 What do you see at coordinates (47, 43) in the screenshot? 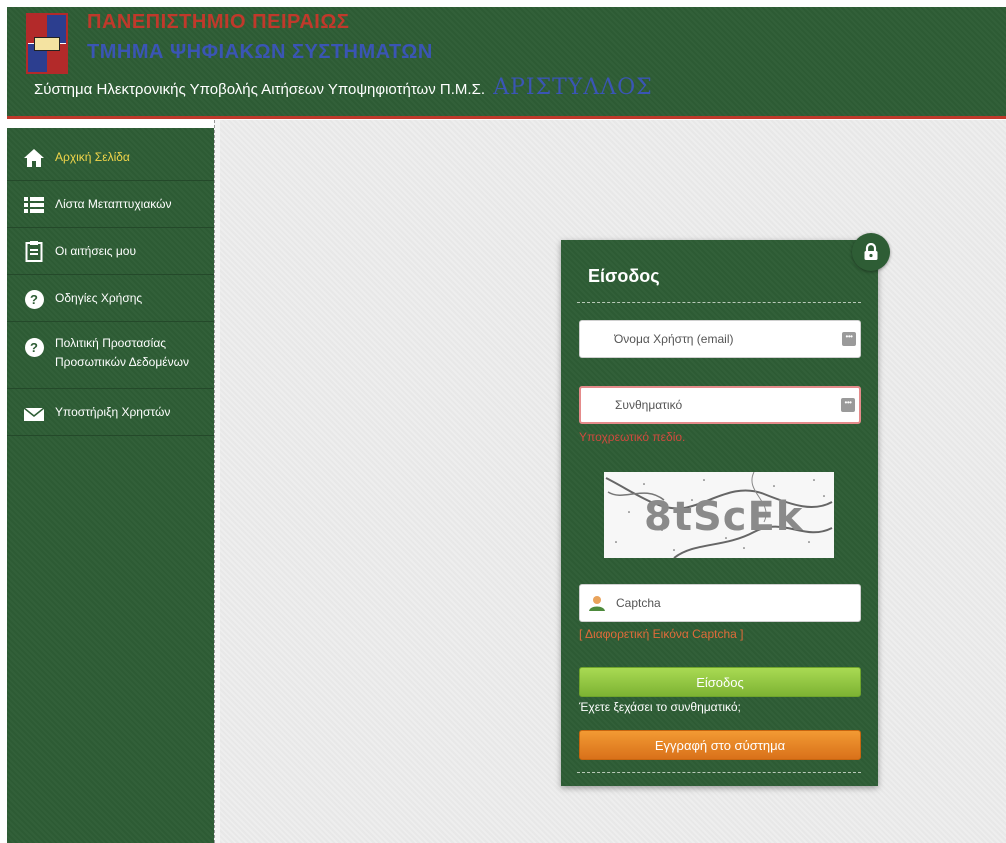
I see `university-logo` at bounding box center [47, 43].